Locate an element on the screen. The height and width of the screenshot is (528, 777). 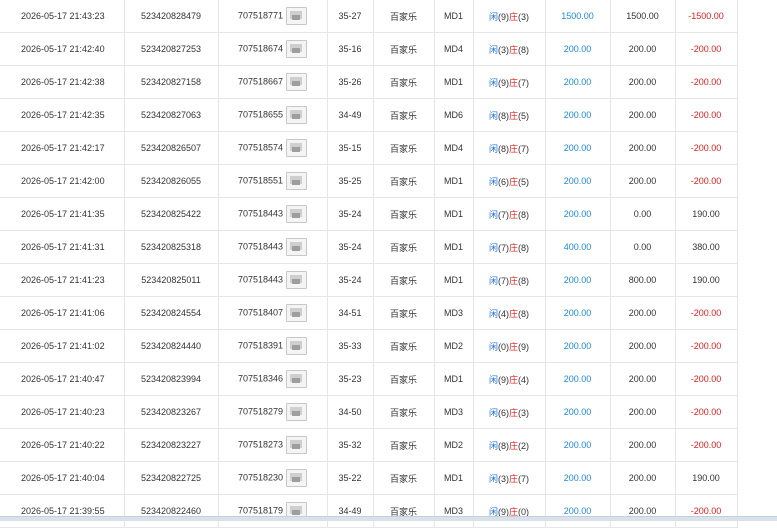
shoe-number-cell: 35-24 is located at coordinates (350, 280).